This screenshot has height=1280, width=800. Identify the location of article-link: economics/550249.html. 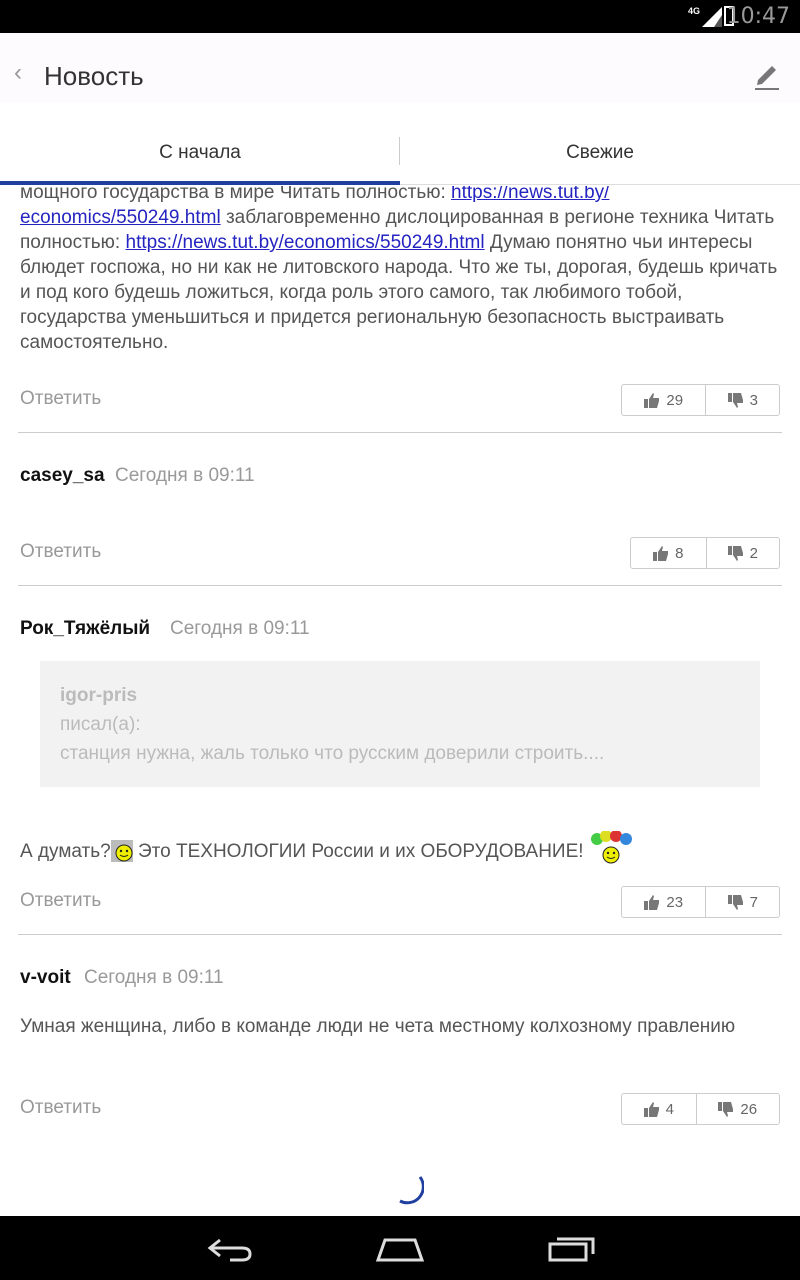
(120, 217).